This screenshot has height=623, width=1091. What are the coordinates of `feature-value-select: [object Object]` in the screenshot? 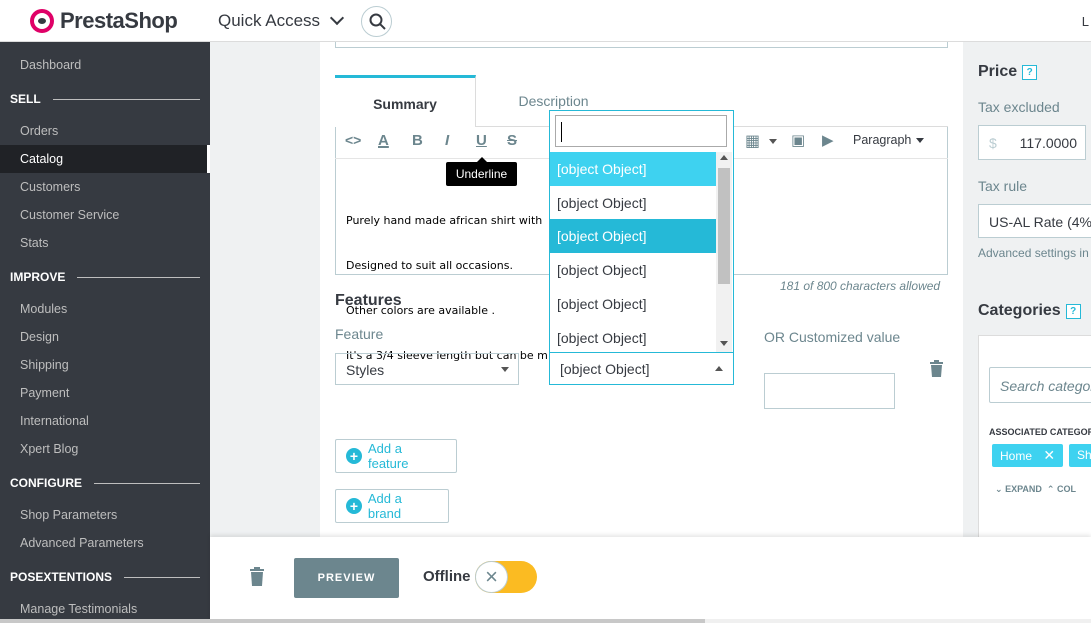 It's located at (641, 368).